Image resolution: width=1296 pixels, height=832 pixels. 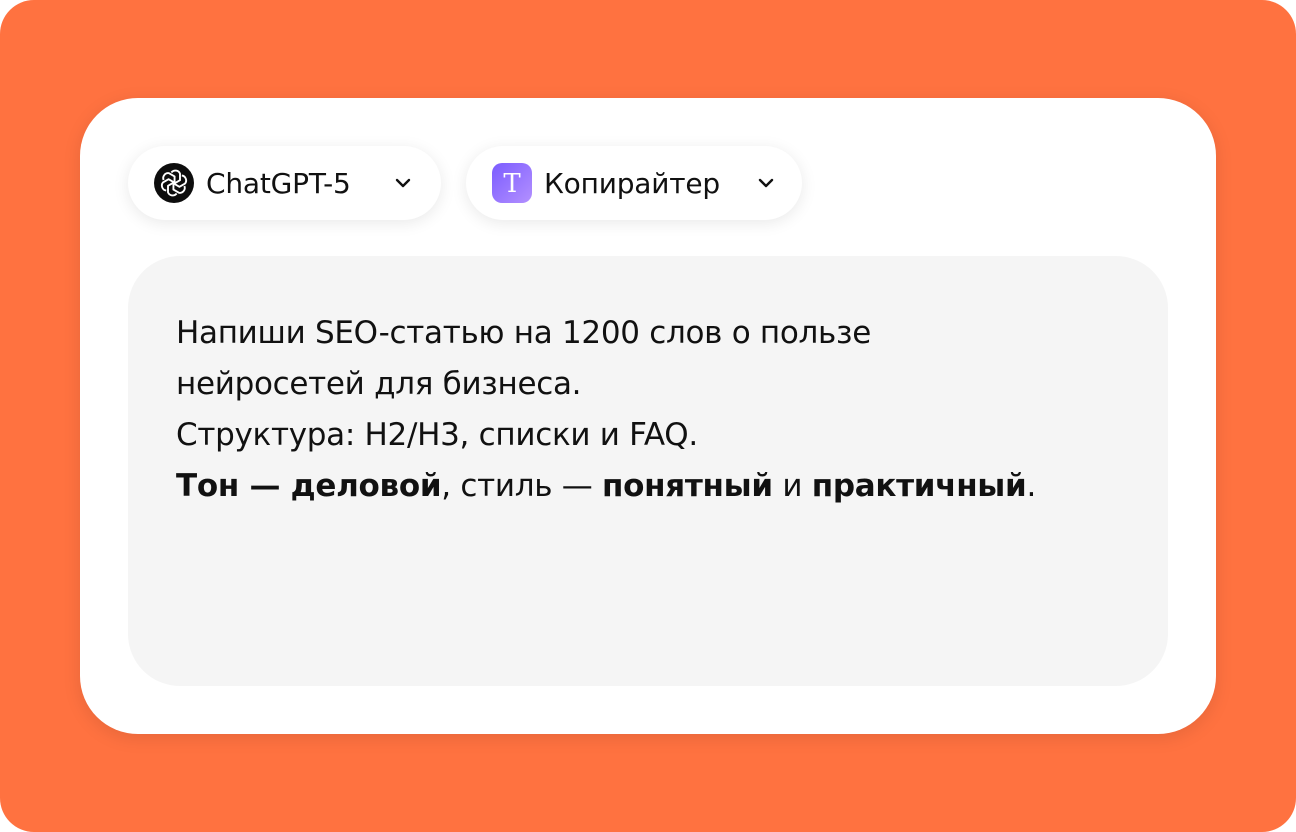 What do you see at coordinates (1031, 486) in the screenshot?
I see `prompt-text-segment: .` at bounding box center [1031, 486].